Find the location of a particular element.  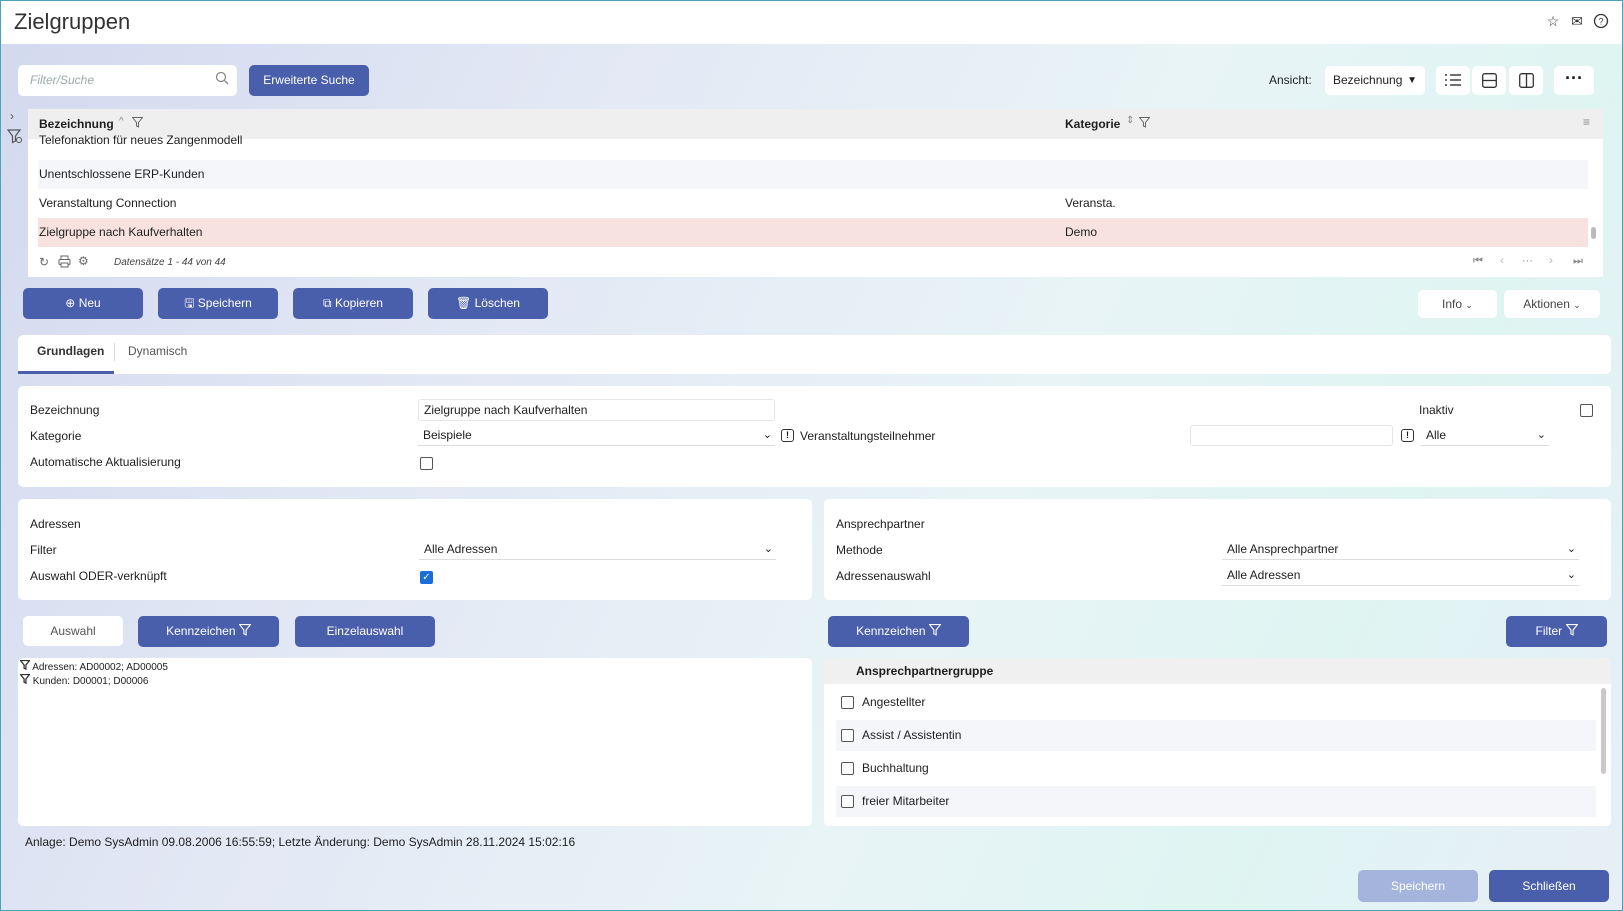

refresh-icon: ↻ is located at coordinates (44, 262).